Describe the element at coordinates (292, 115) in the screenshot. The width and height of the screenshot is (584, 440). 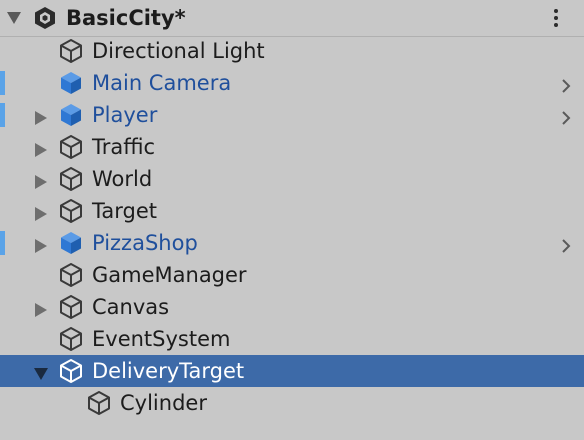
I see `hierarchy-item-player: Player` at that location.